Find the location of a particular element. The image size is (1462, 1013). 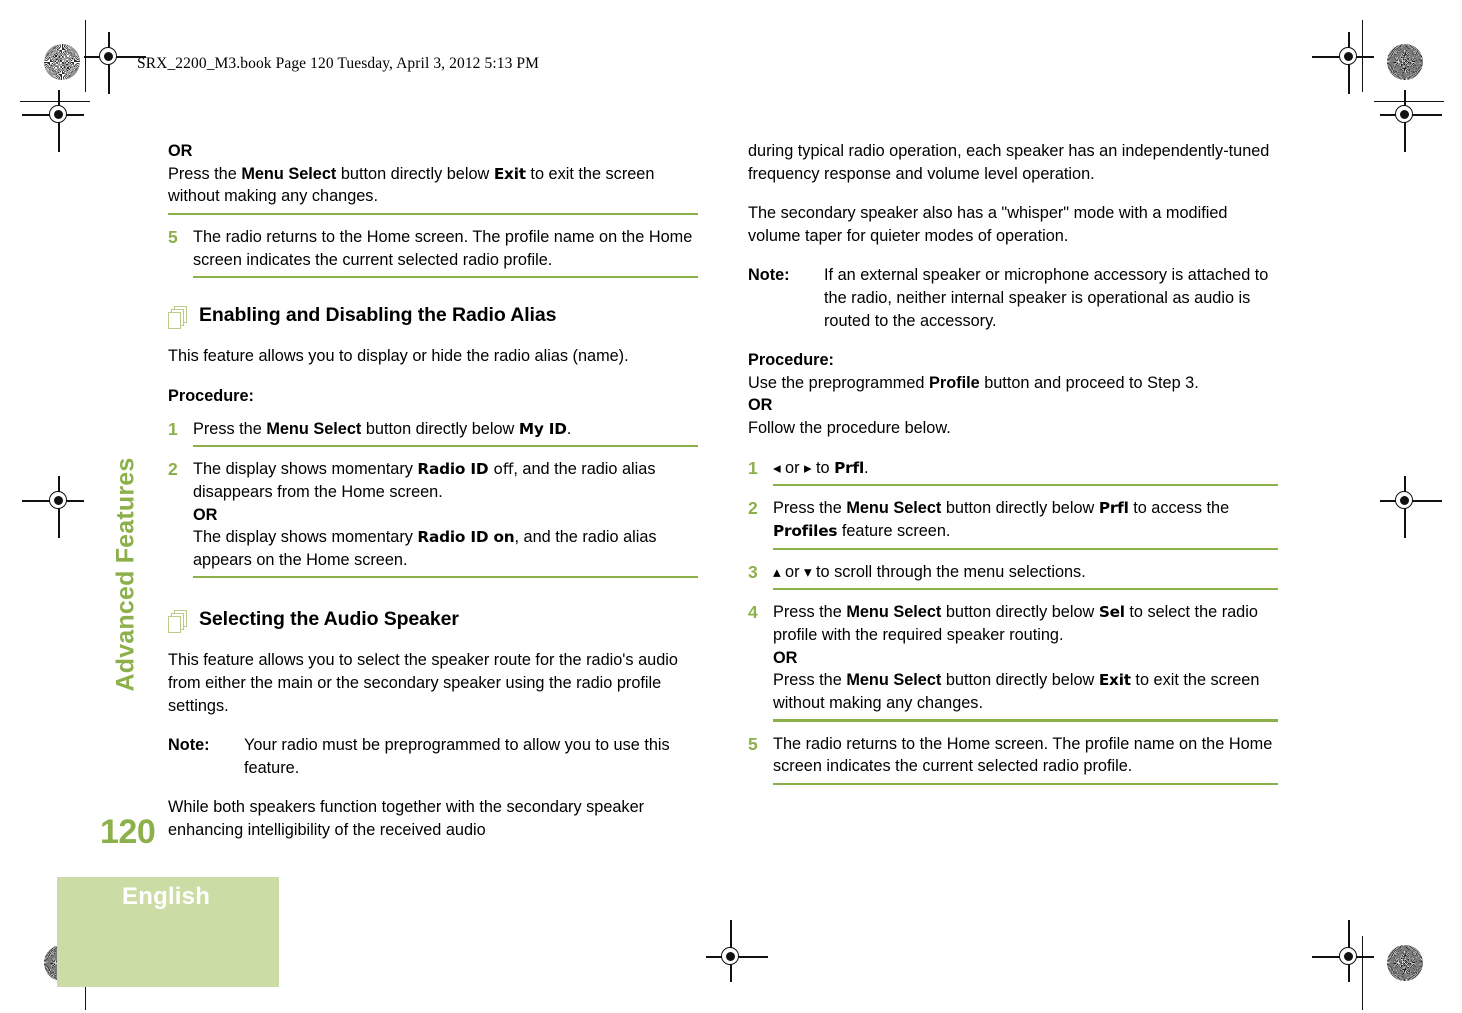

procedure-label-text: Procedure: is located at coordinates (211, 395).